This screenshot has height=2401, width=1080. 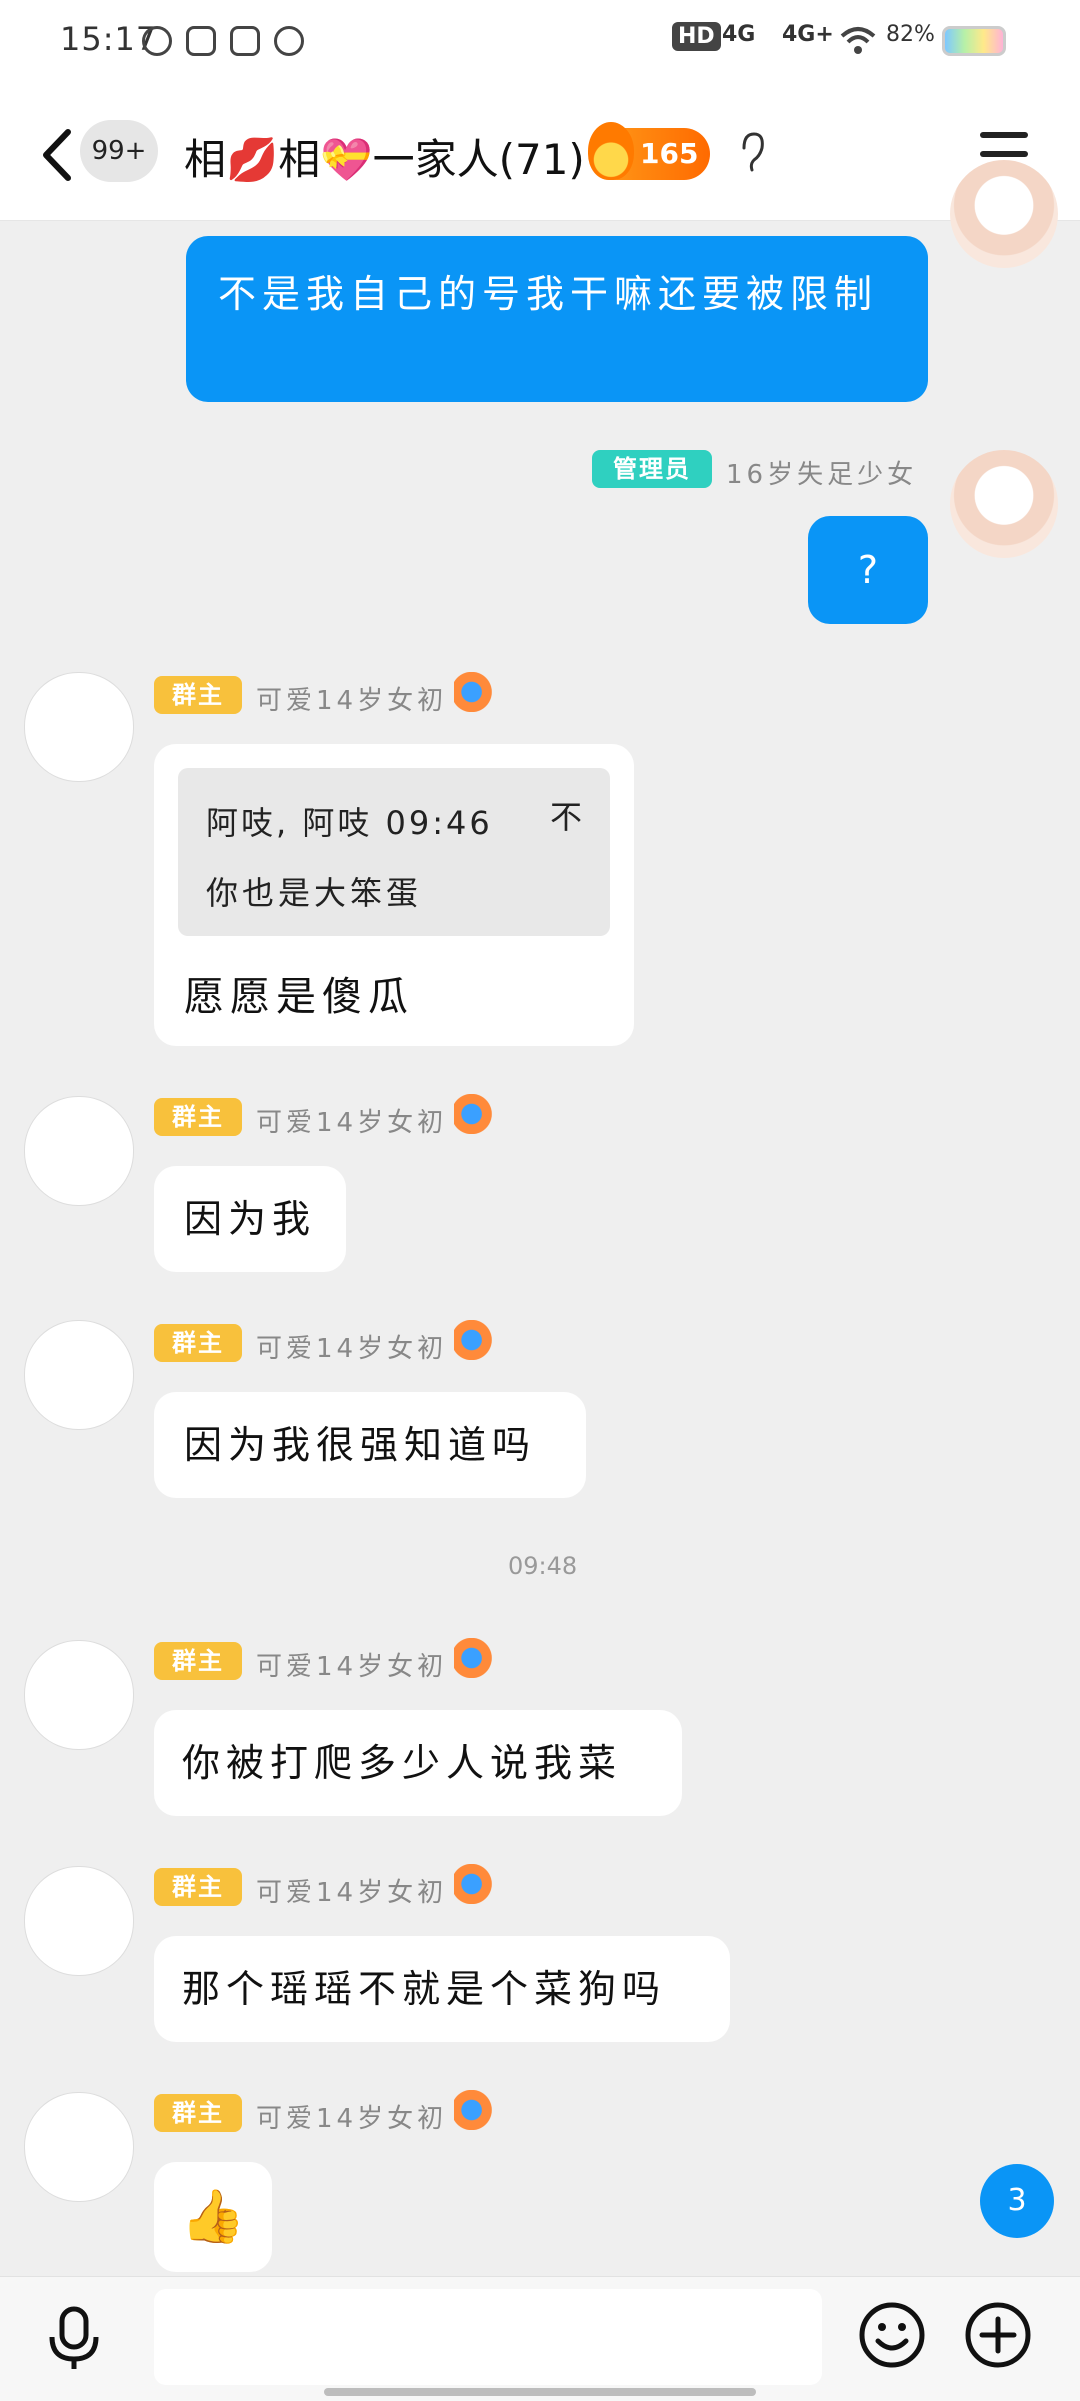 I want to click on message-bubble: 因为我很强知道吗, so click(x=370, y=1445).